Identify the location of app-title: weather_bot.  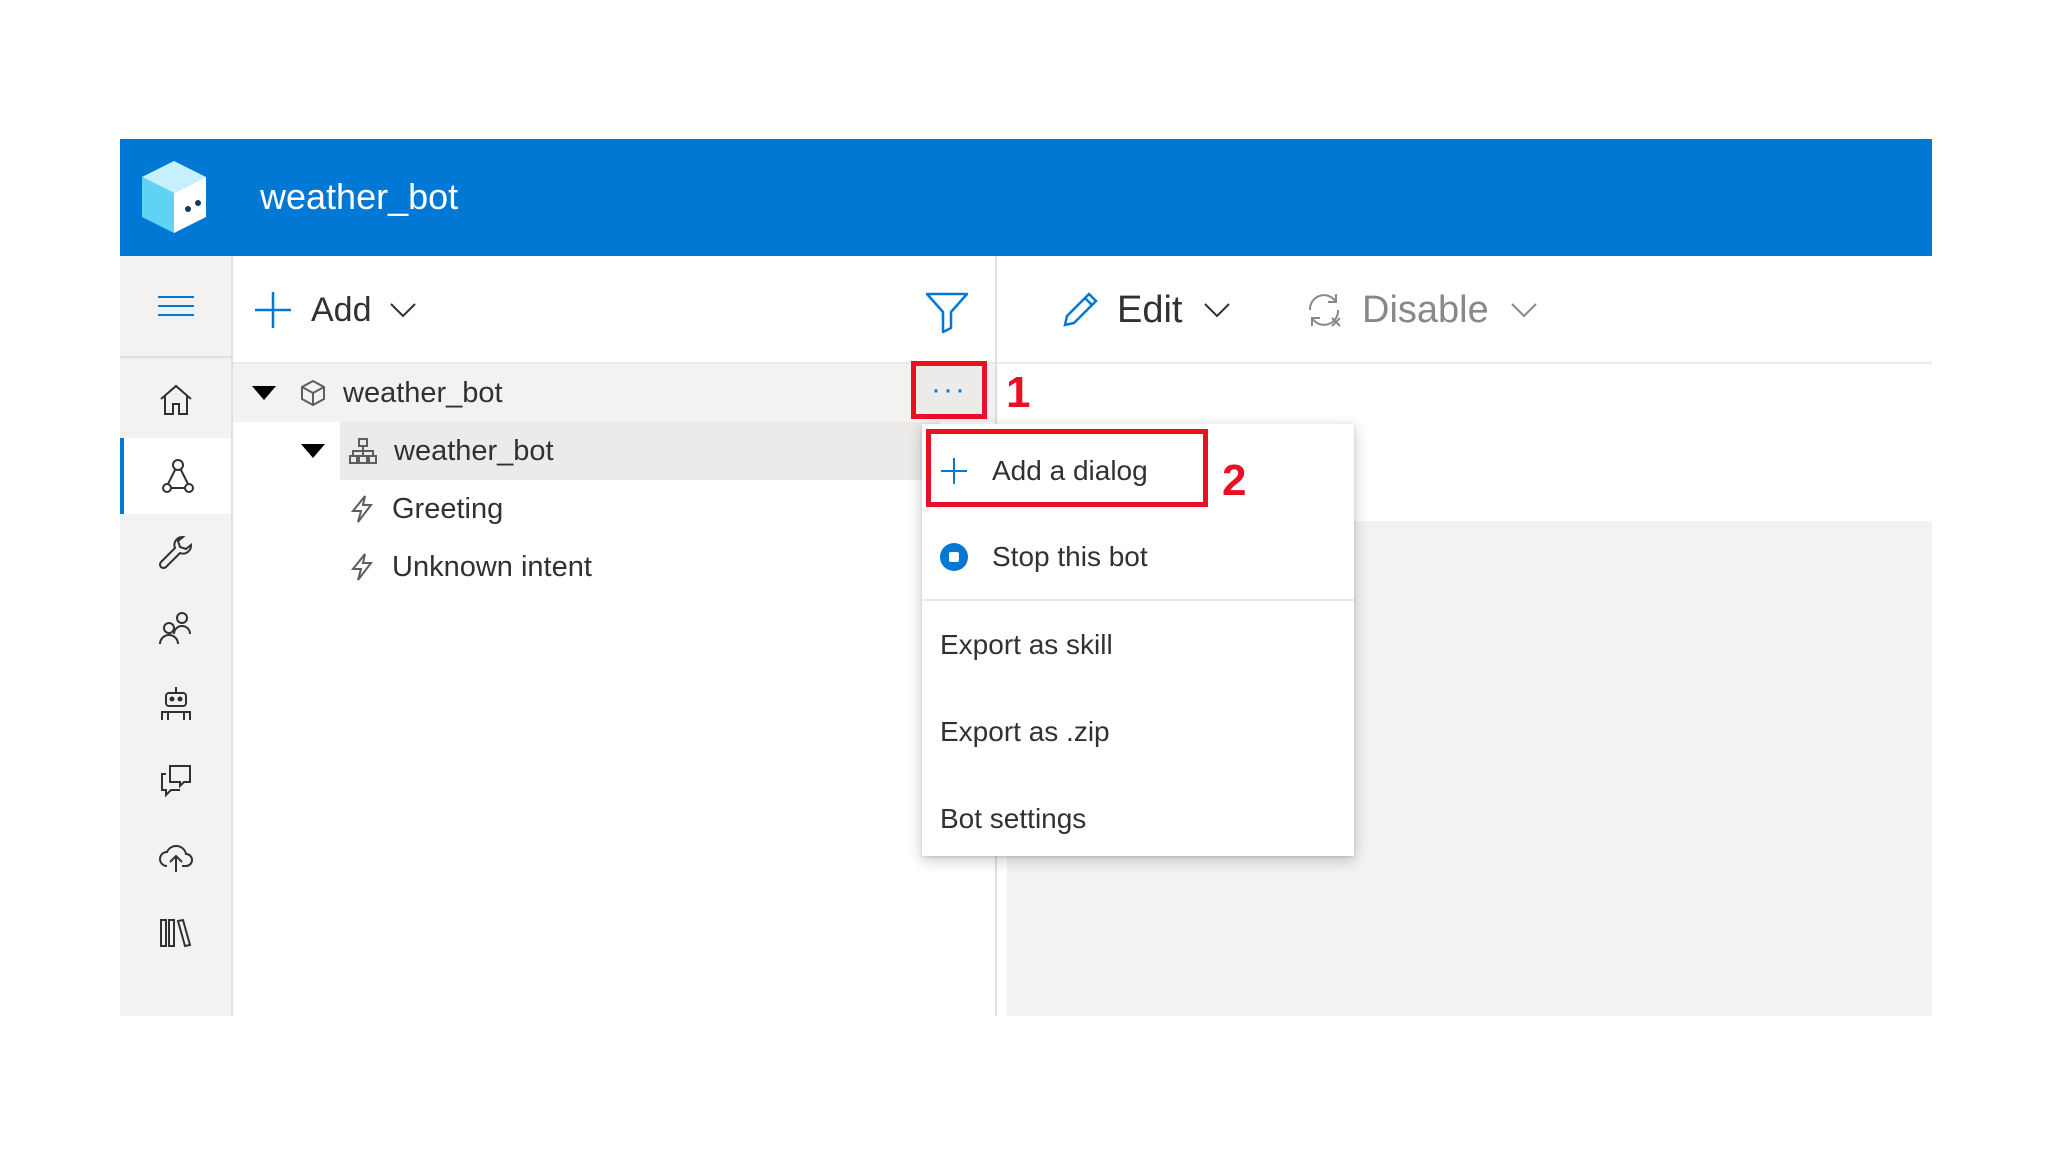
(359, 196).